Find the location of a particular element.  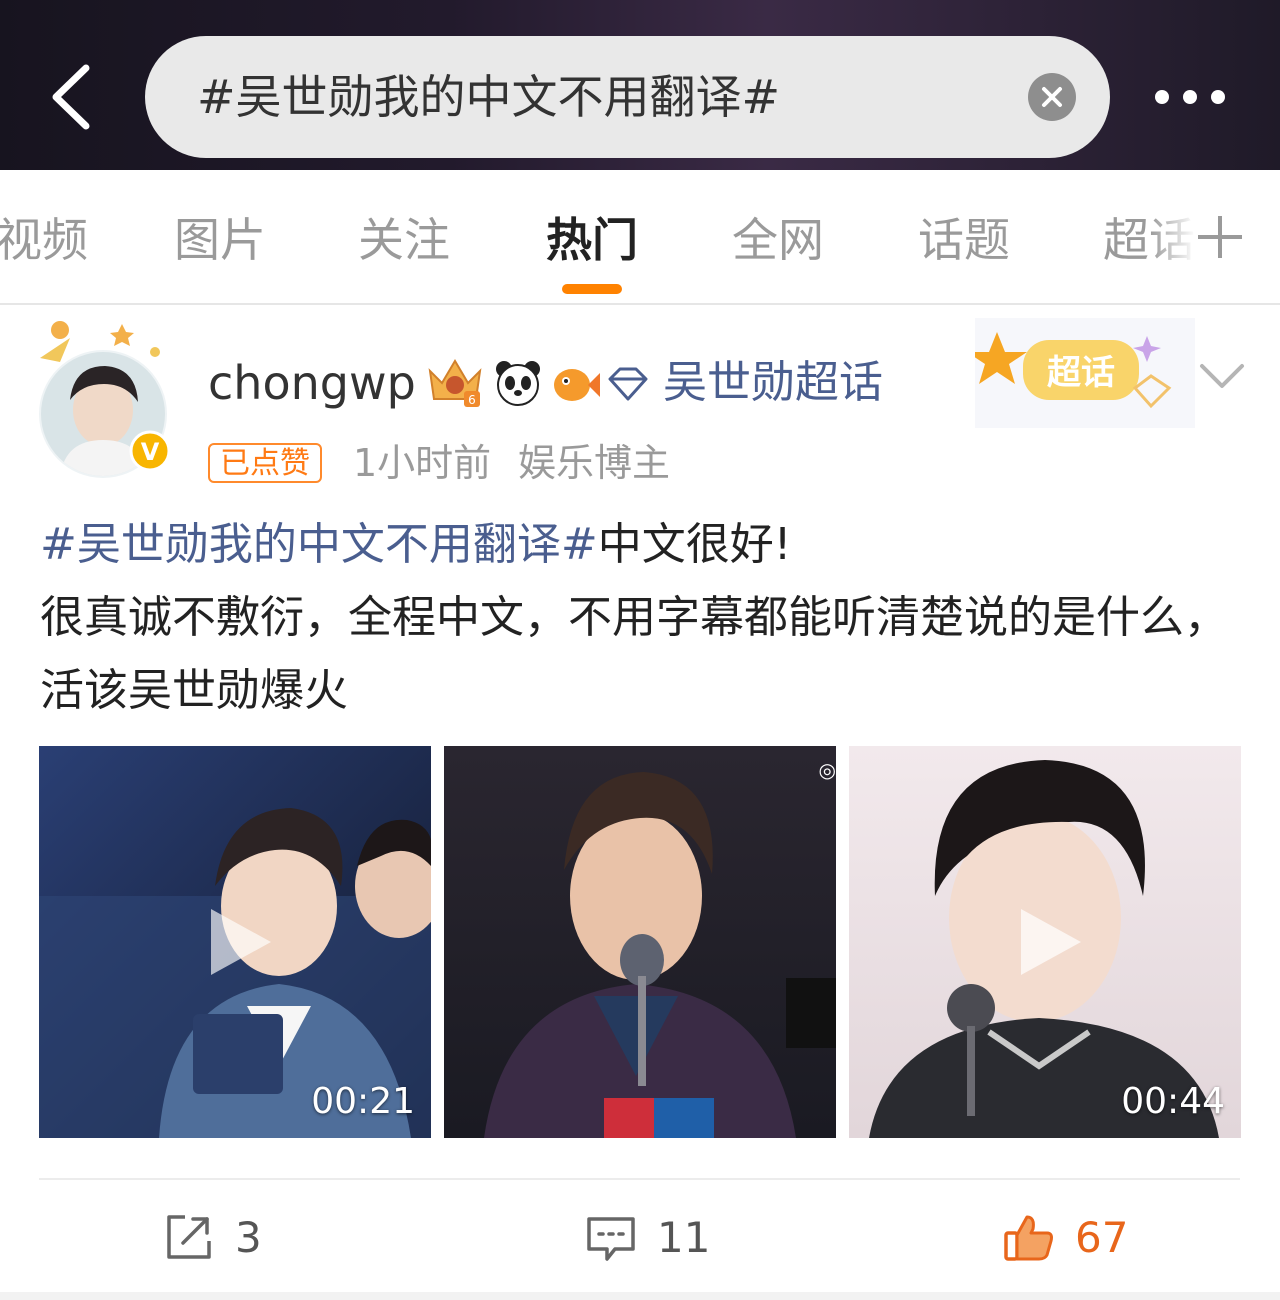

diamond-icon is located at coordinates (628, 384).